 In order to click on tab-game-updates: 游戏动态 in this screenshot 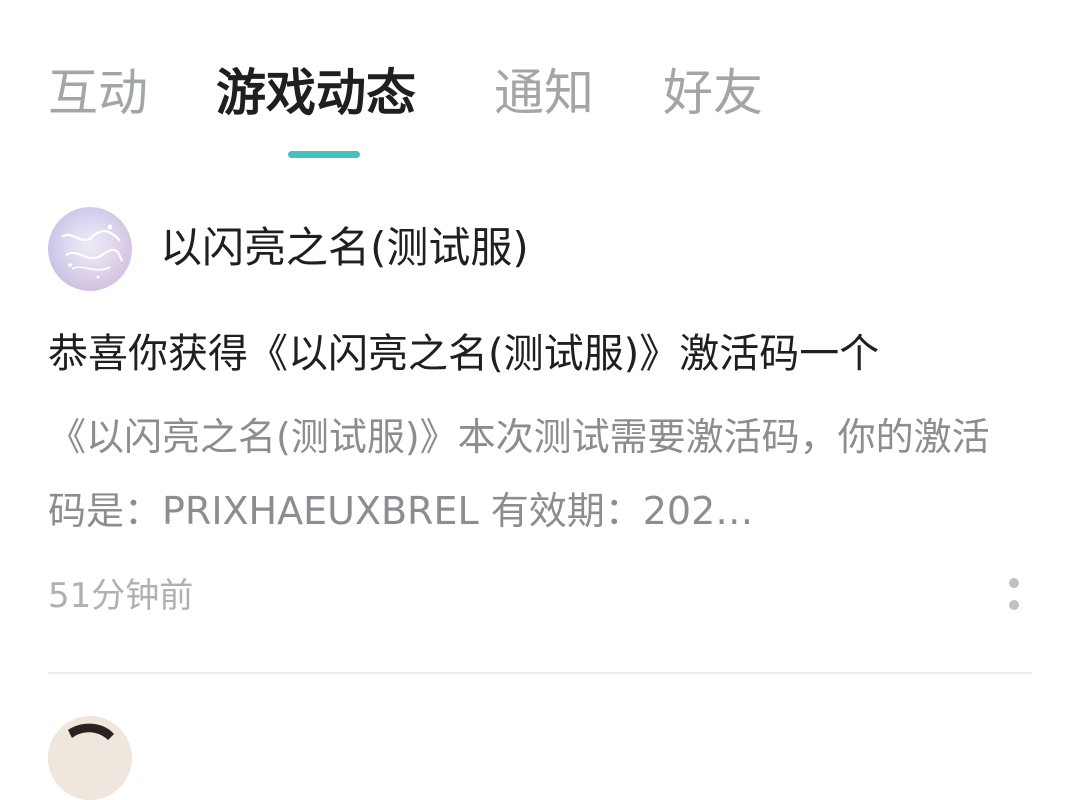, I will do `click(316, 93)`.